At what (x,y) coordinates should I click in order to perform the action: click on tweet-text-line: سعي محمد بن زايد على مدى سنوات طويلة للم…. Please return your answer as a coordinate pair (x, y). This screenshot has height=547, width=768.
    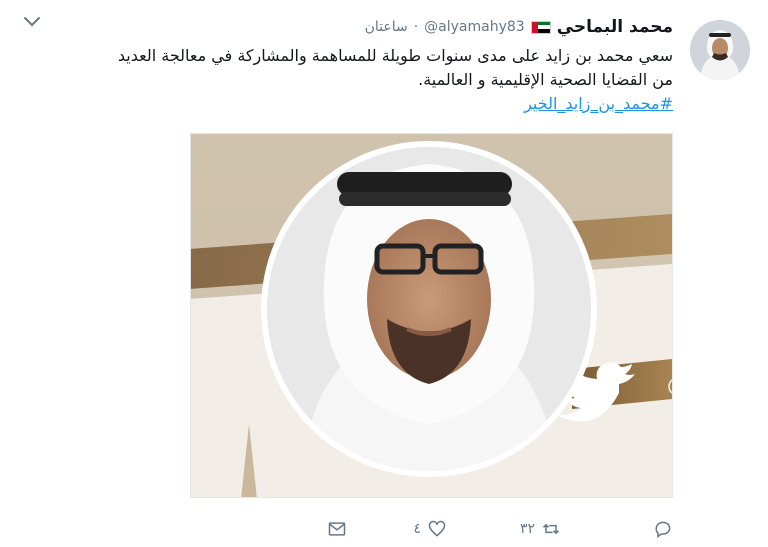
    Looking at the image, I should click on (395, 55).